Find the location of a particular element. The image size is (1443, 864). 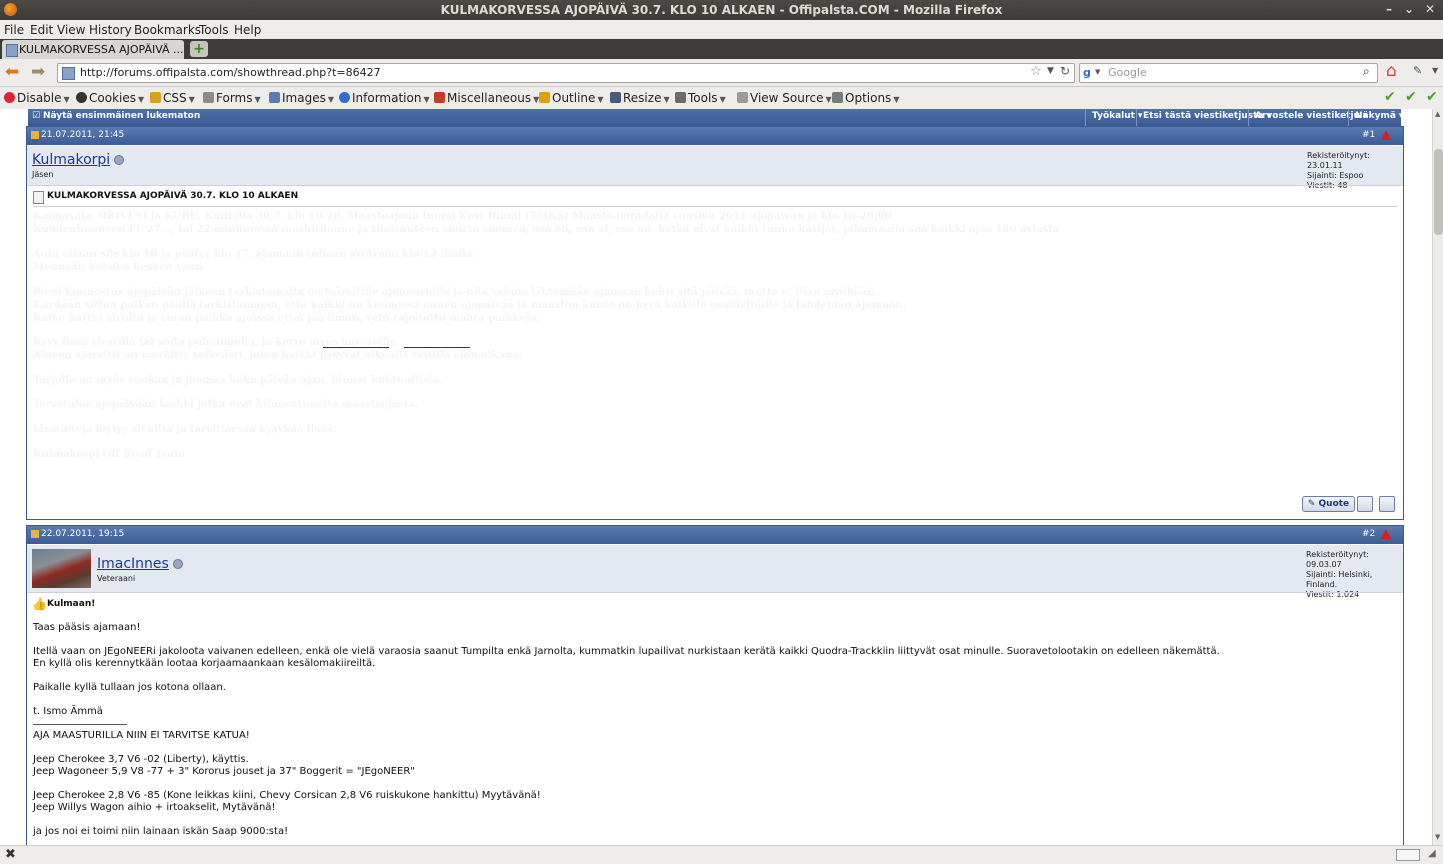

devbar-css: CSS ▼ is located at coordinates (172, 98).